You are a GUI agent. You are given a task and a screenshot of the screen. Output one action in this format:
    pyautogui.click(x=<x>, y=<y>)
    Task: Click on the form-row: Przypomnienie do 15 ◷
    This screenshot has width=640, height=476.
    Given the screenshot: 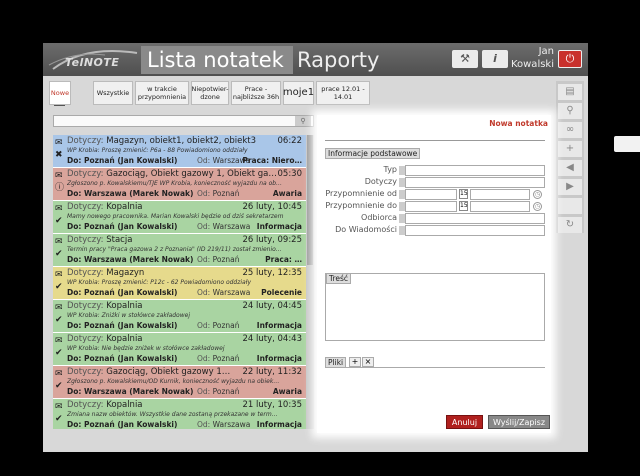 What is the action you would take?
    pyautogui.click(x=435, y=206)
    